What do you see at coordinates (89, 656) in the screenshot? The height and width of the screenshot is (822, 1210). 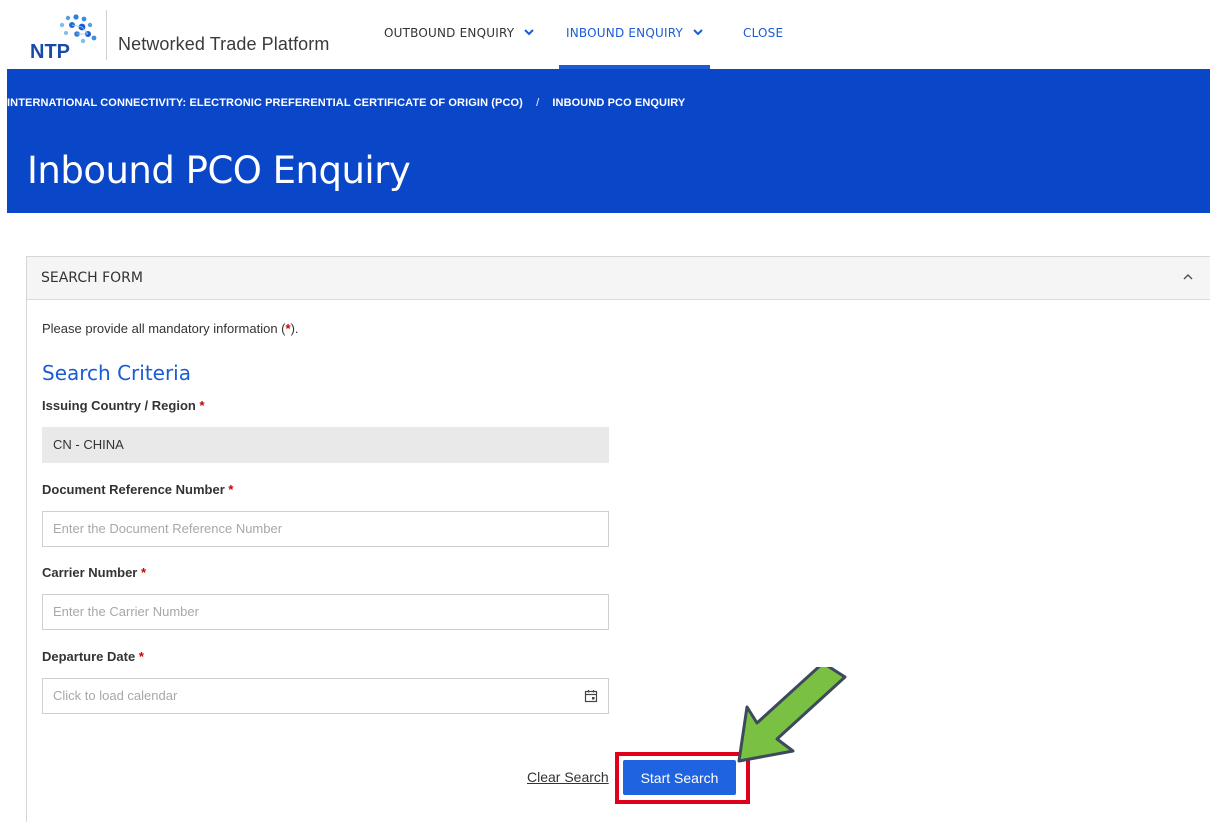 I see `departure-date-label-text: Departure Date` at bounding box center [89, 656].